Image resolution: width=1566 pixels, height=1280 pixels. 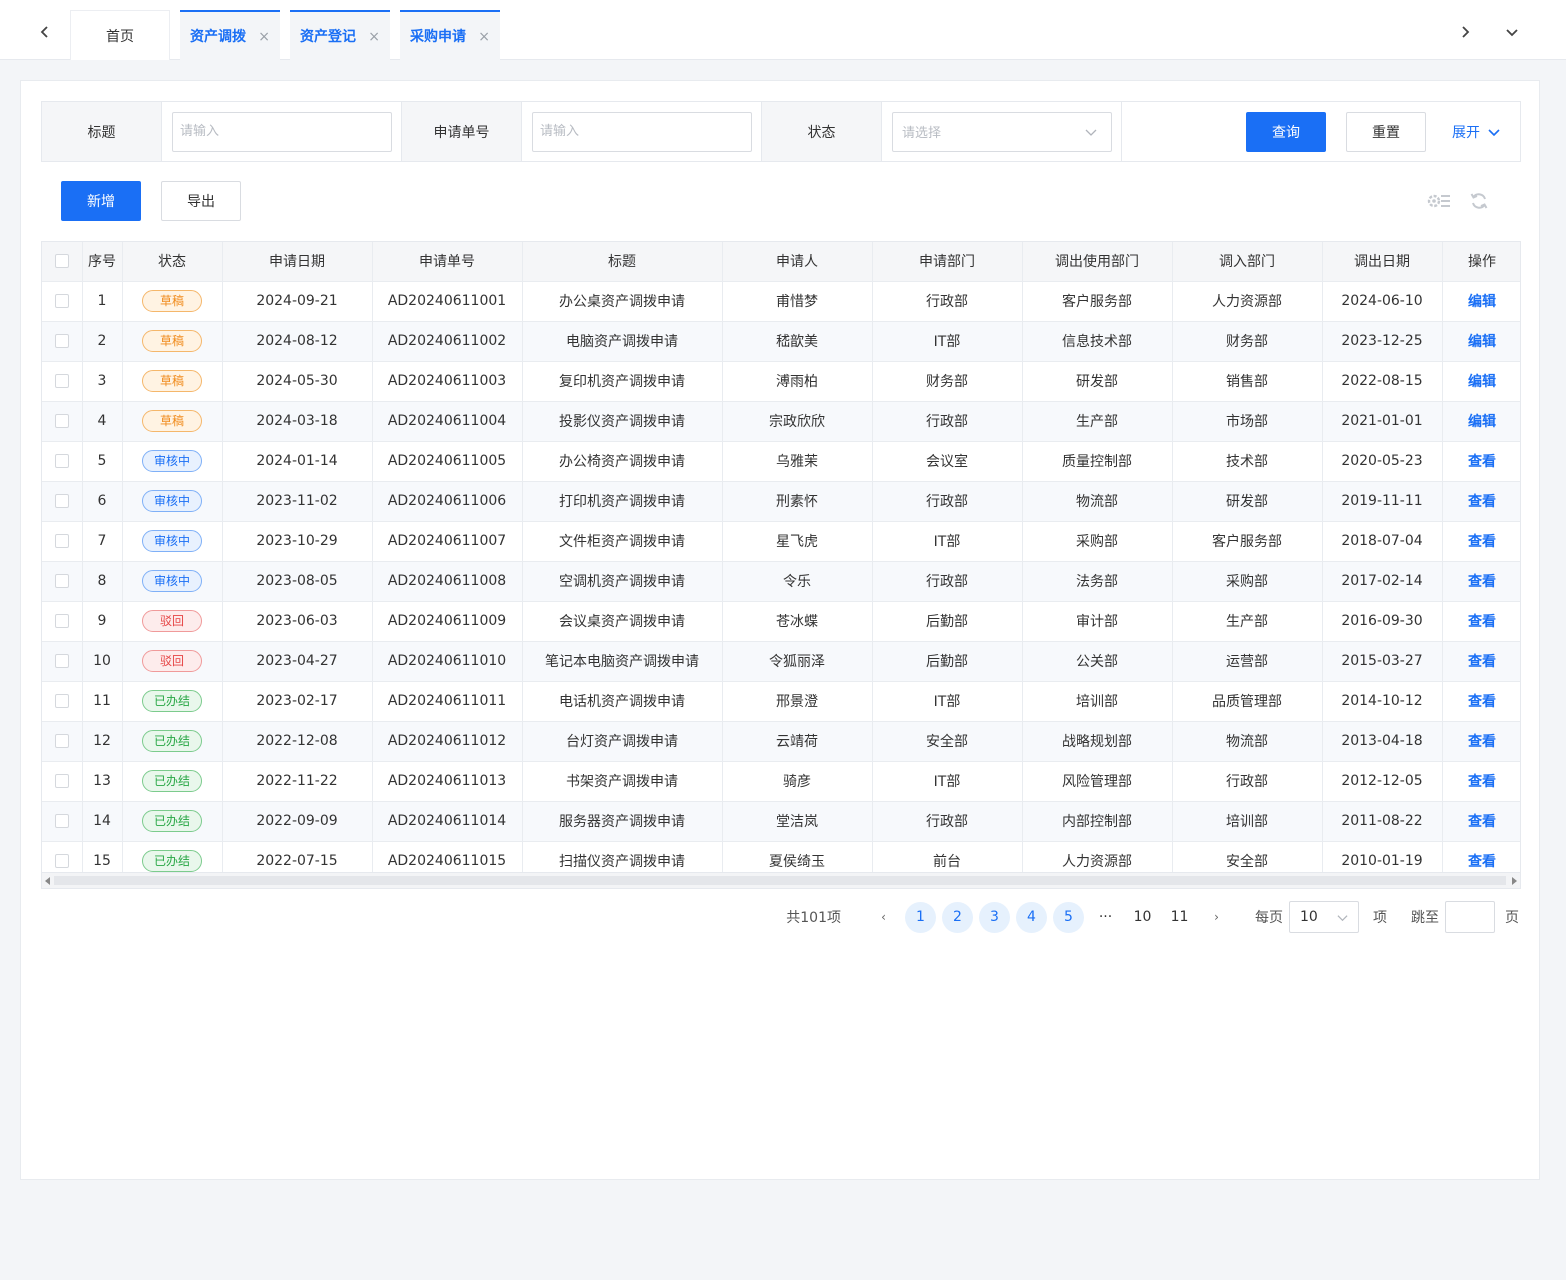 What do you see at coordinates (47, 881) in the screenshot?
I see `scroll-left-arrow-icon` at bounding box center [47, 881].